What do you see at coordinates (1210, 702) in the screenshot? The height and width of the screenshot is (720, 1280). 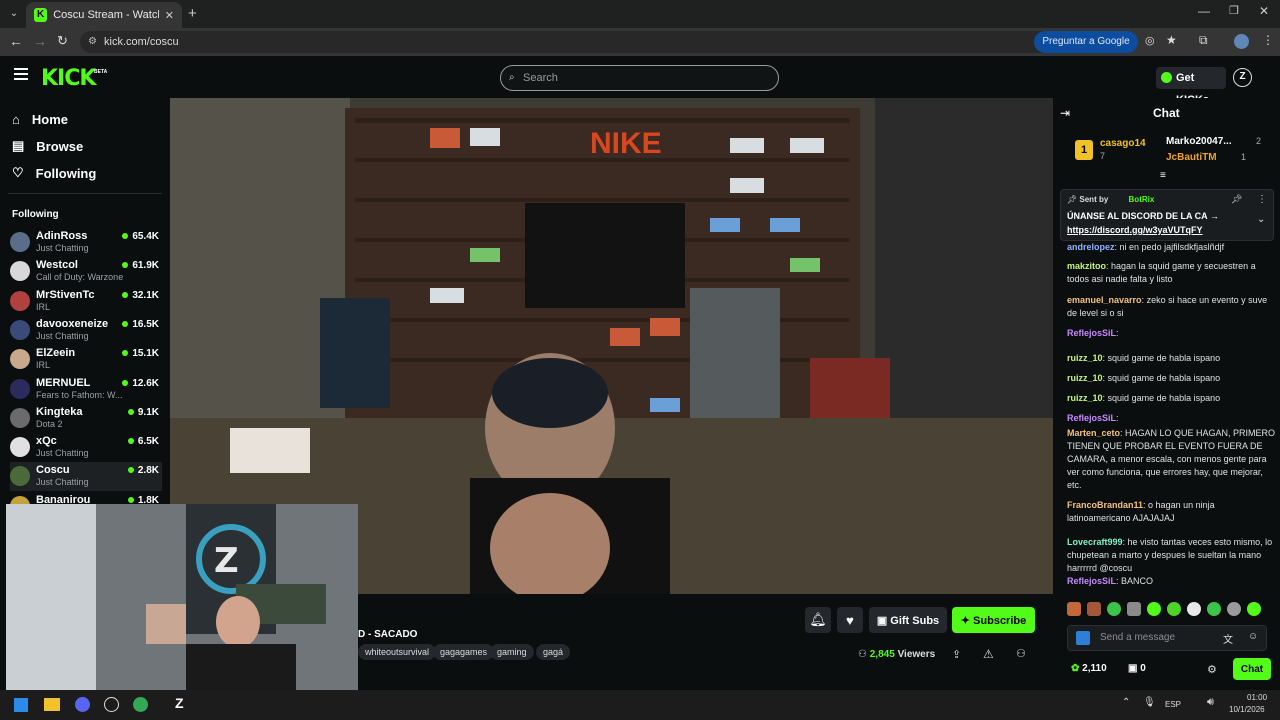 I see `volume-icon: 🔊︎` at bounding box center [1210, 702].